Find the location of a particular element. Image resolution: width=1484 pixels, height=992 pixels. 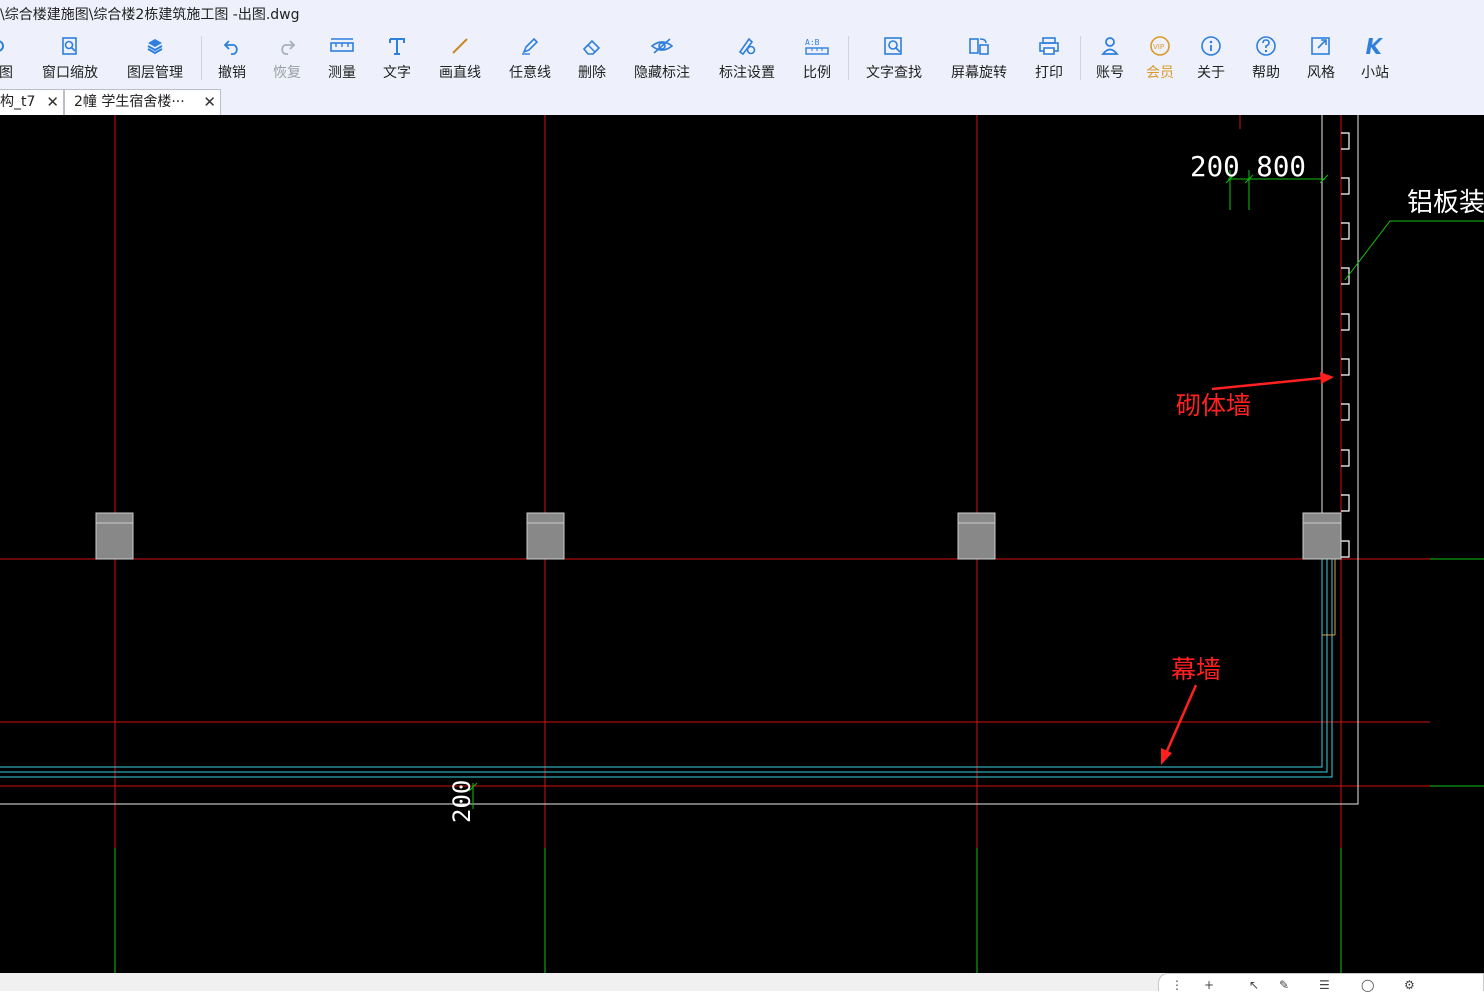

delete-button: 删除 is located at coordinates (592, 58).